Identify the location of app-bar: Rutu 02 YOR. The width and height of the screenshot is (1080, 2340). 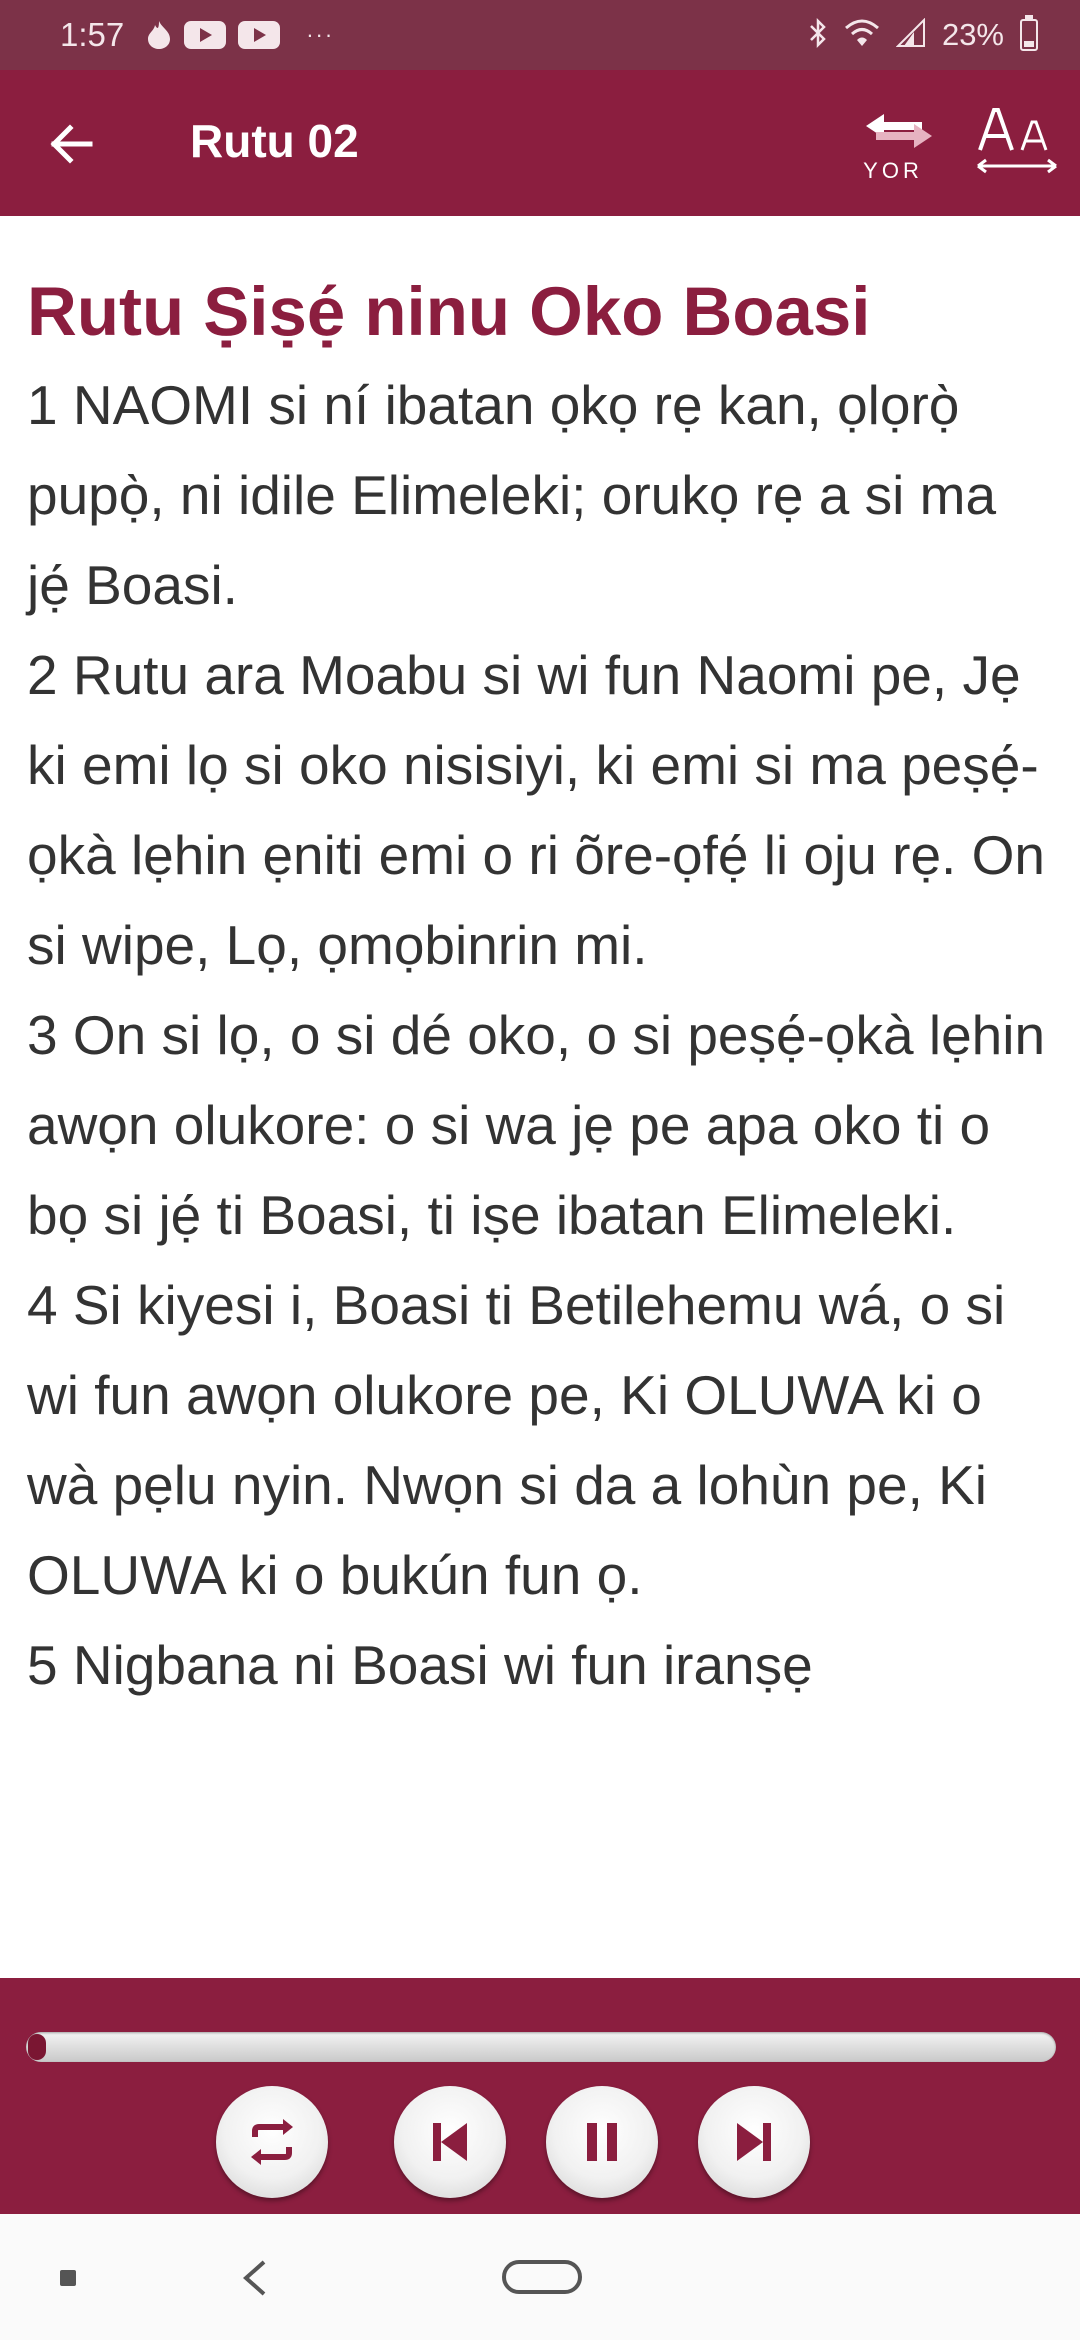
(540, 143).